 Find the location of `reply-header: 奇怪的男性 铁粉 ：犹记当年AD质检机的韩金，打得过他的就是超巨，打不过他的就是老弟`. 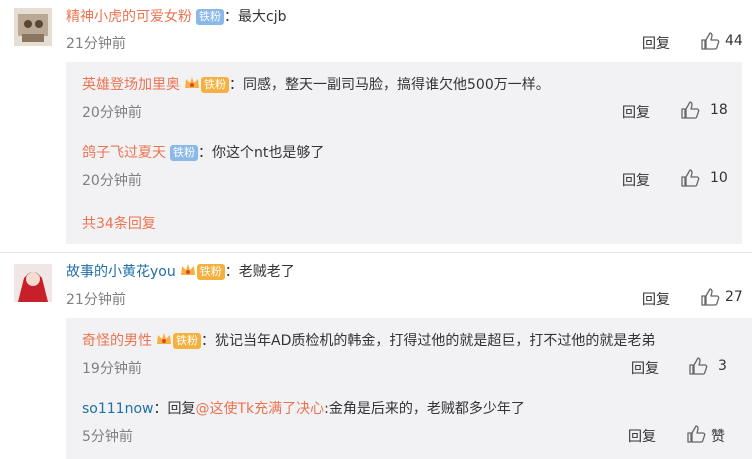

reply-header: 奇怪的男性 铁粉 ：犹记当年AD质检机的韩金，打得过他的就是超巨，打不过他的就是老弟 is located at coordinates (368, 340).